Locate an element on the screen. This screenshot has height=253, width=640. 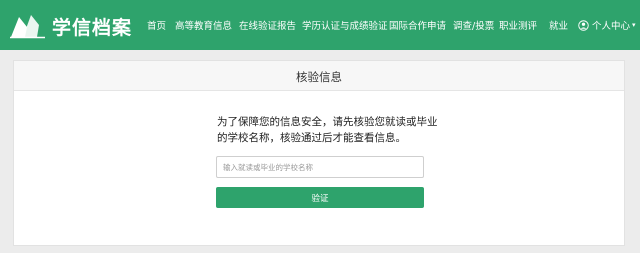
nav-international-cooperation: 国际合作申请 is located at coordinates (417, 25).